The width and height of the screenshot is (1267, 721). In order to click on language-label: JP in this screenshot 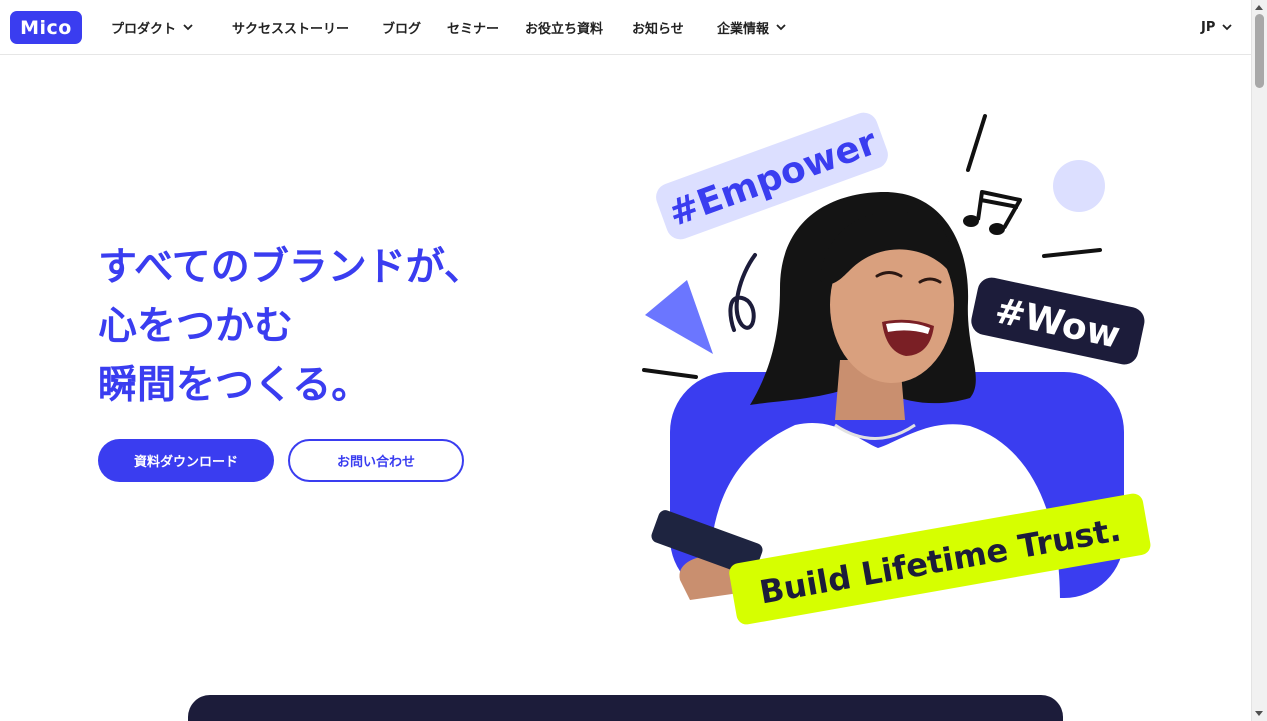, I will do `click(1208, 27)`.